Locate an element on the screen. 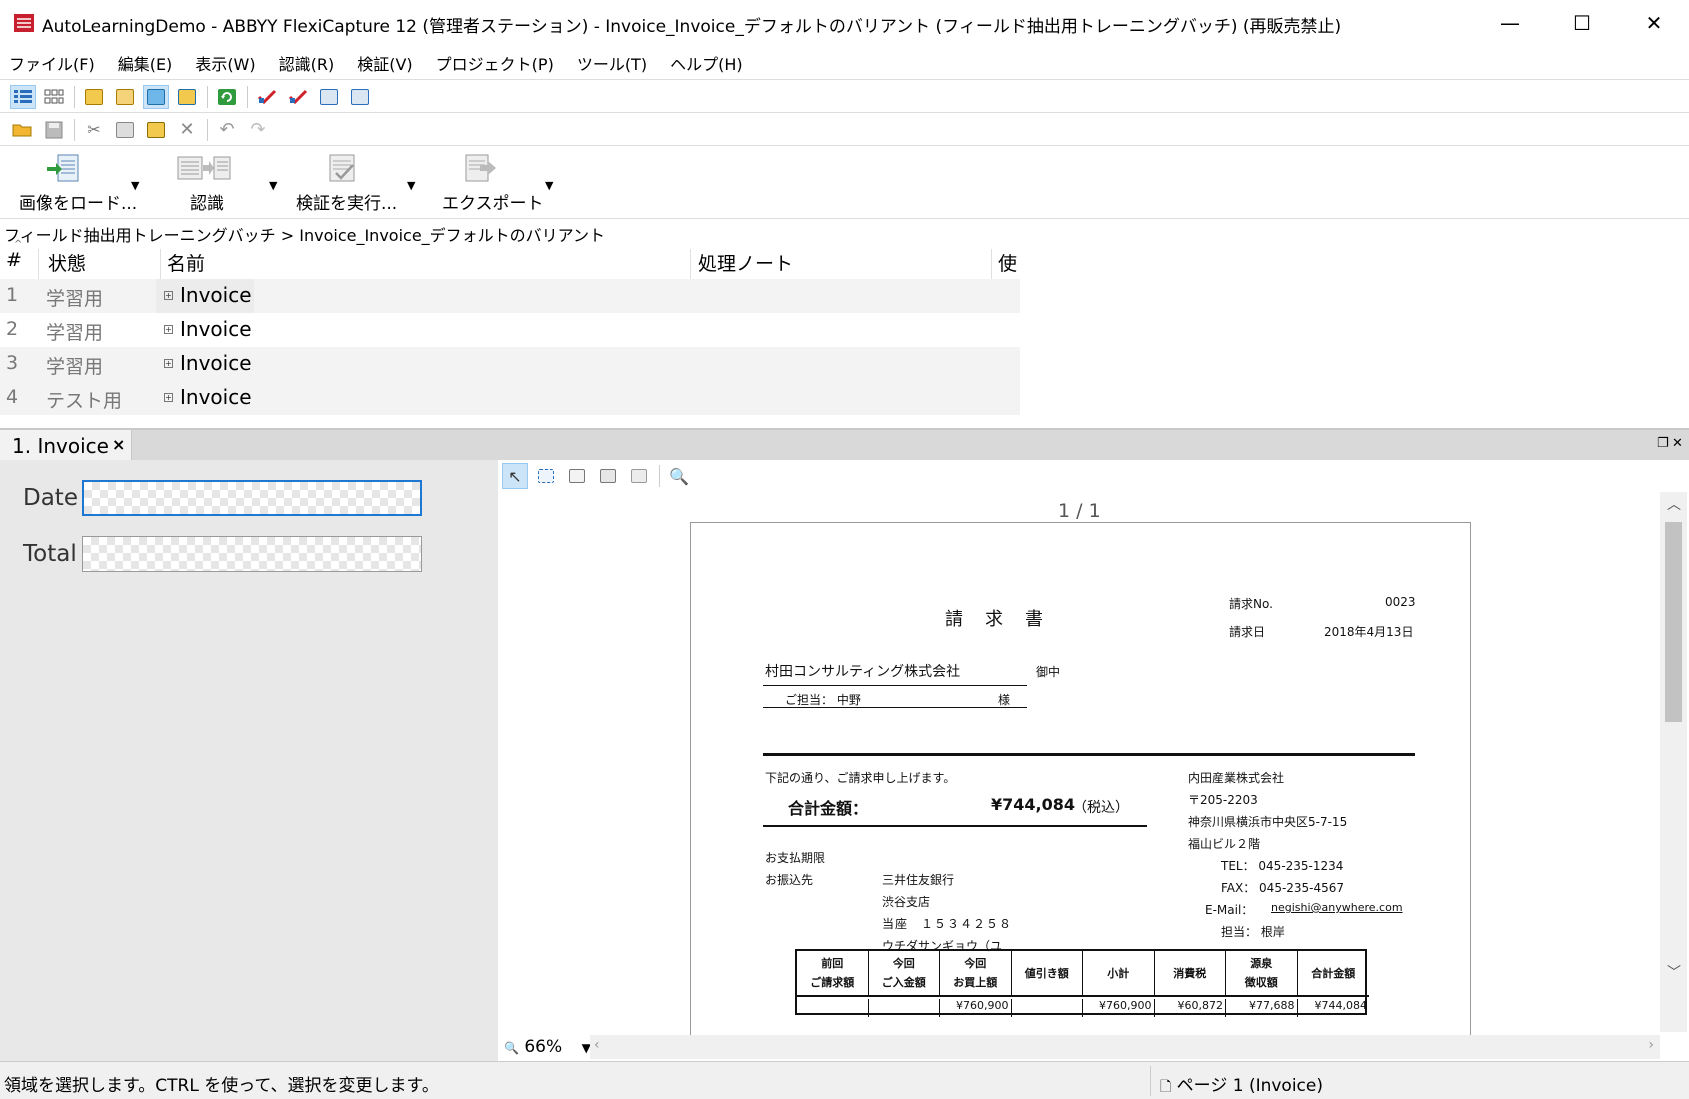 This screenshot has width=1689, height=1099. undo-button: ↶ is located at coordinates (227, 130).